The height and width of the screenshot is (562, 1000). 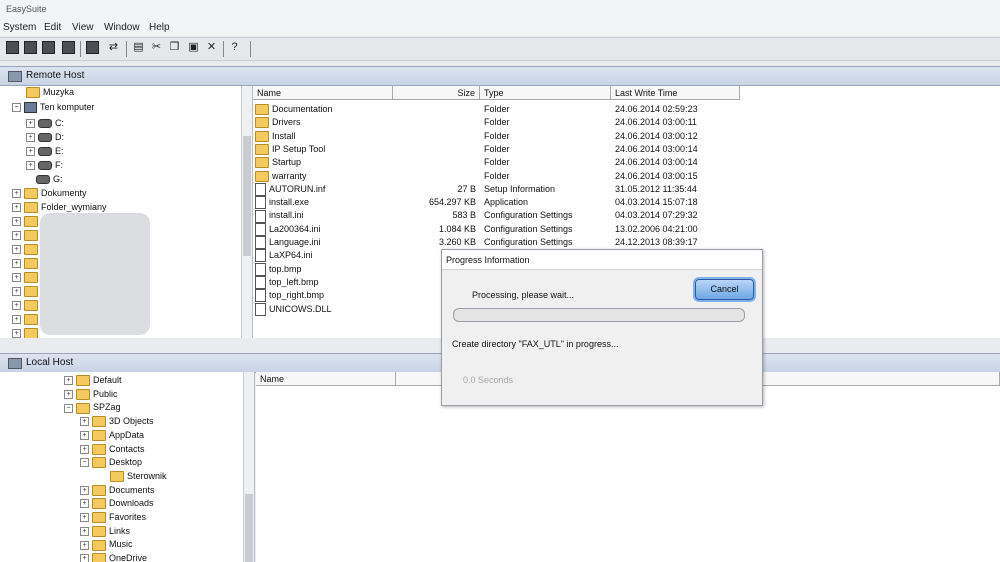 What do you see at coordinates (156, 47) in the screenshot?
I see `cut-icon: ✂` at bounding box center [156, 47].